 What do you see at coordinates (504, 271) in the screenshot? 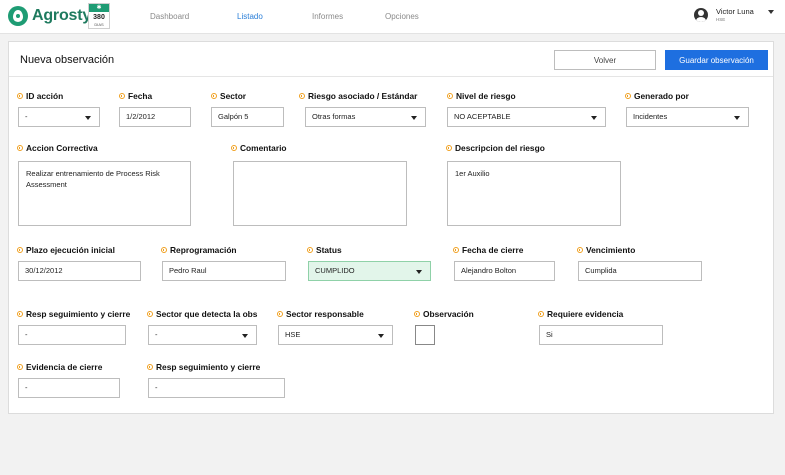
I see `fecha-cierre-input: Alejandro Bolton` at bounding box center [504, 271].